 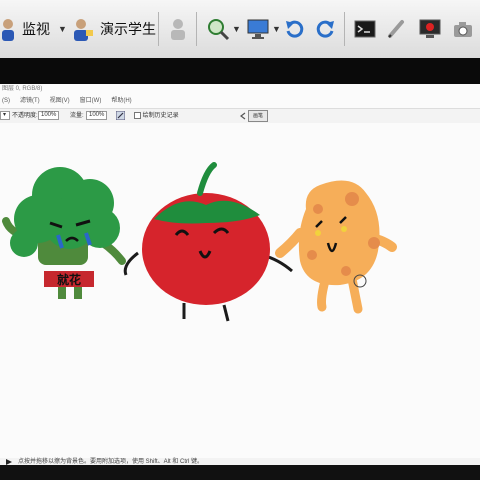 I want to click on student-disabled-button, so click(x=178, y=29).